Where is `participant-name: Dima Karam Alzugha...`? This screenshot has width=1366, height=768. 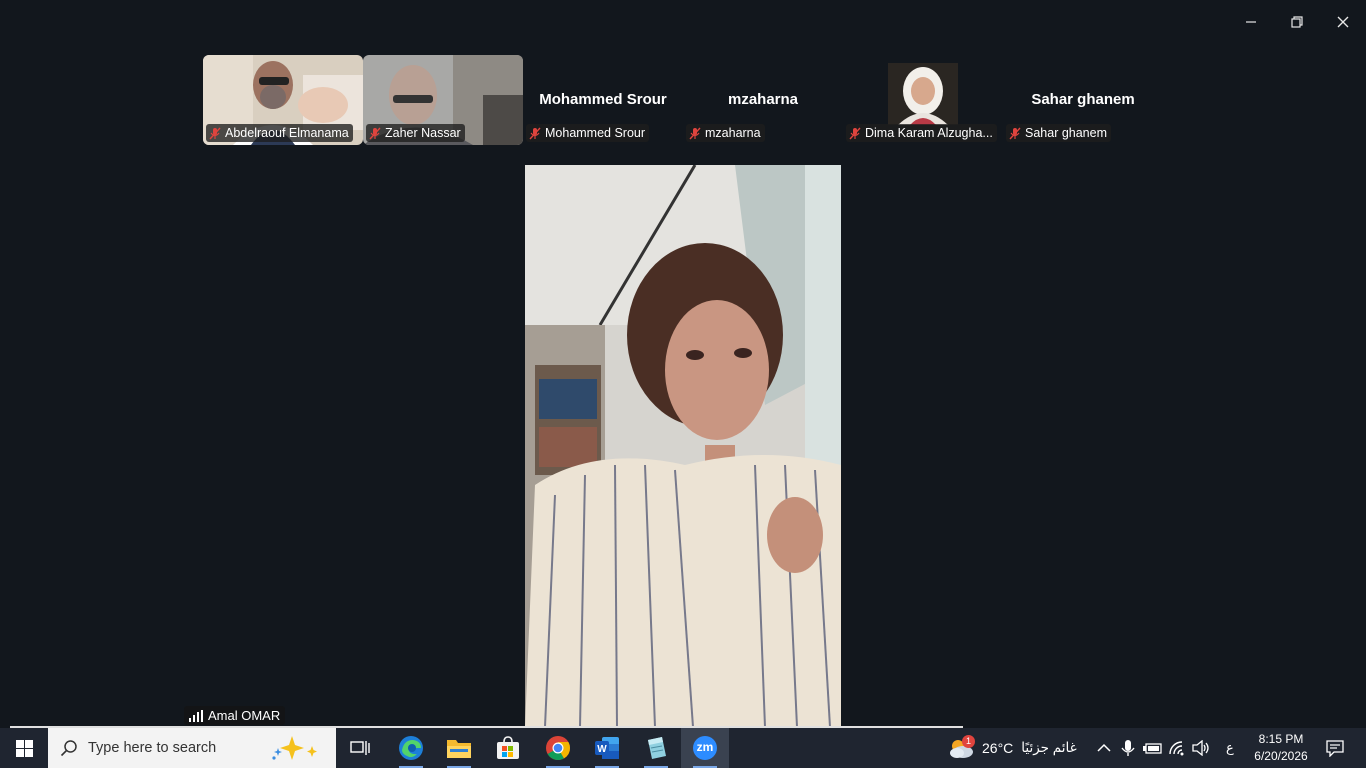 participant-name: Dima Karam Alzugha... is located at coordinates (929, 133).